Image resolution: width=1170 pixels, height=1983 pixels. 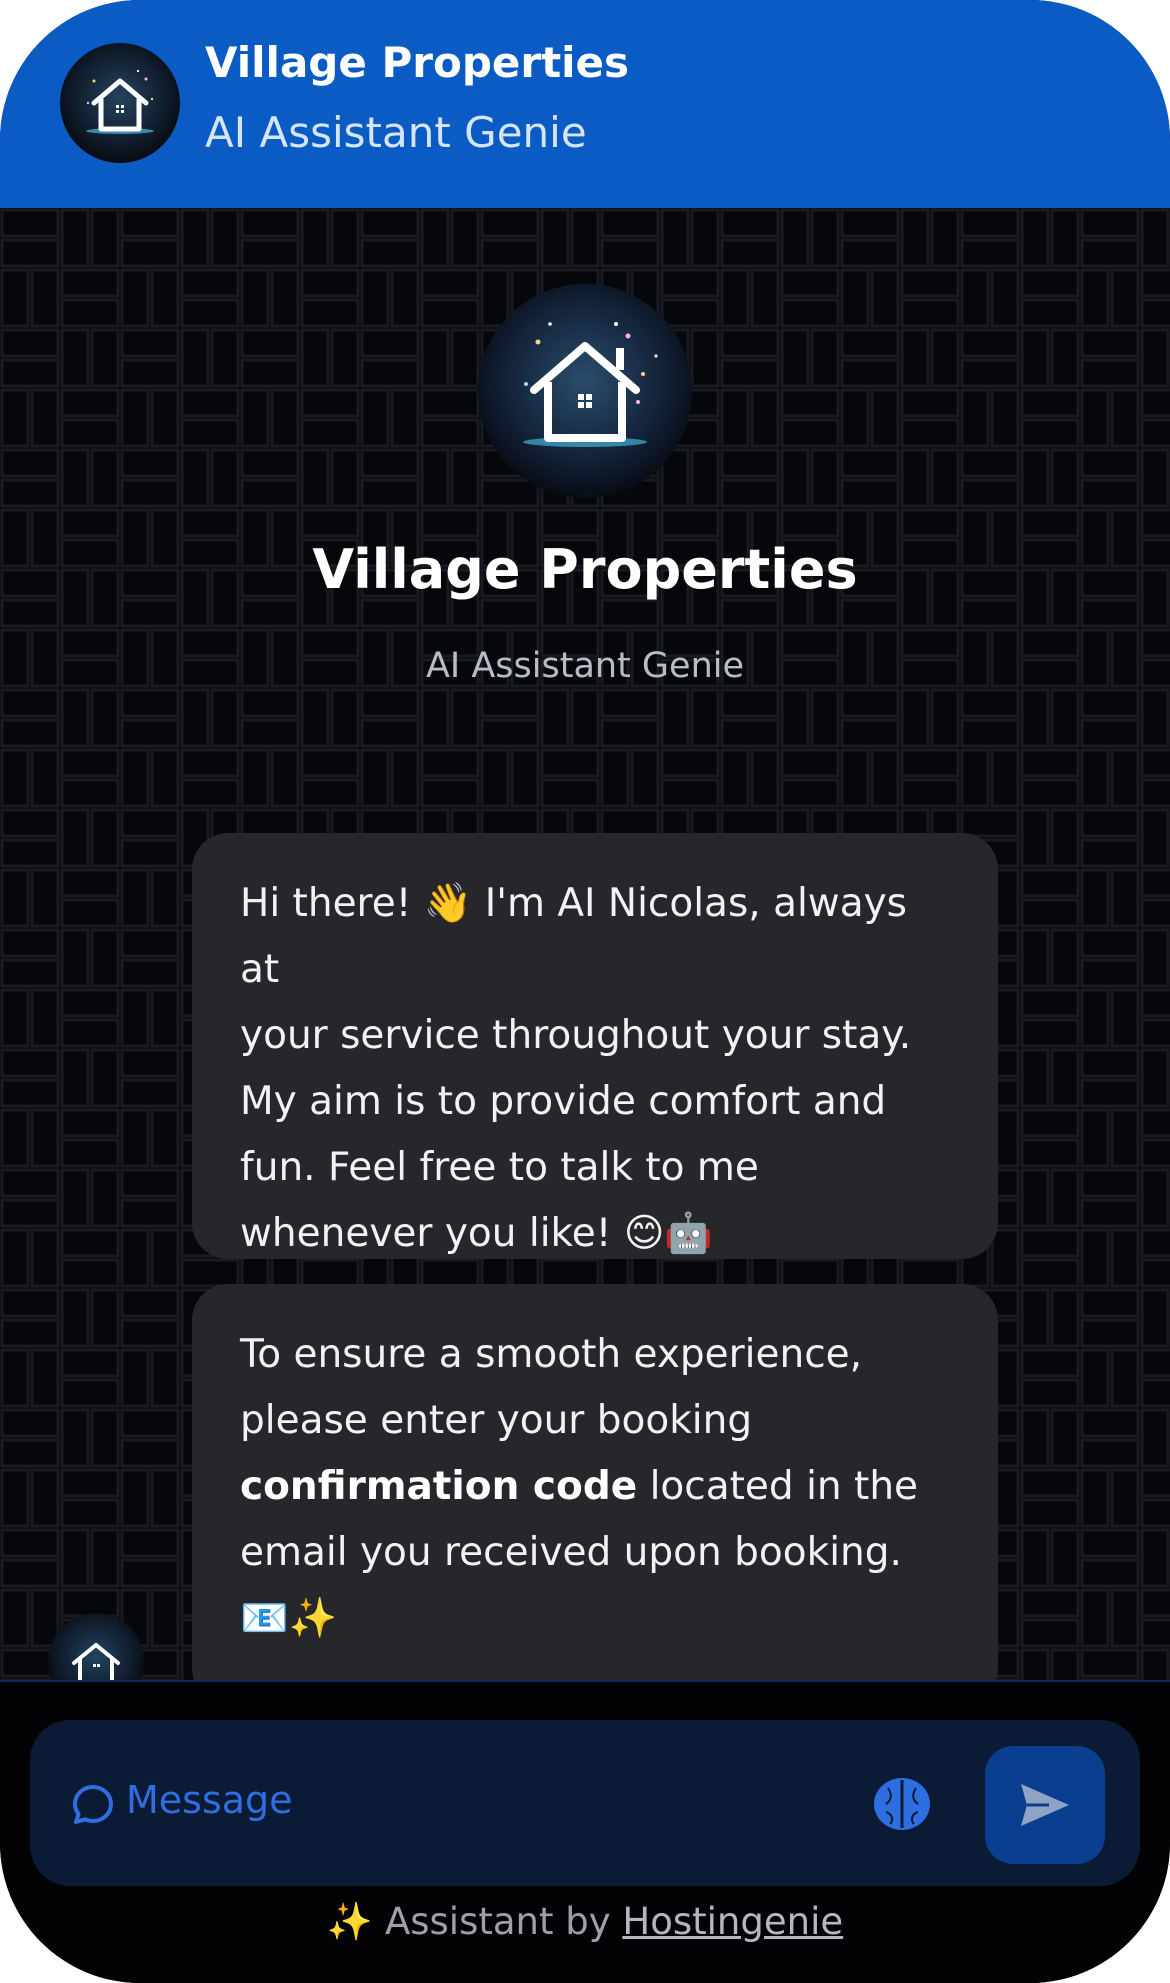 What do you see at coordinates (209, 1800) in the screenshot?
I see `message-placeholder: Message` at bounding box center [209, 1800].